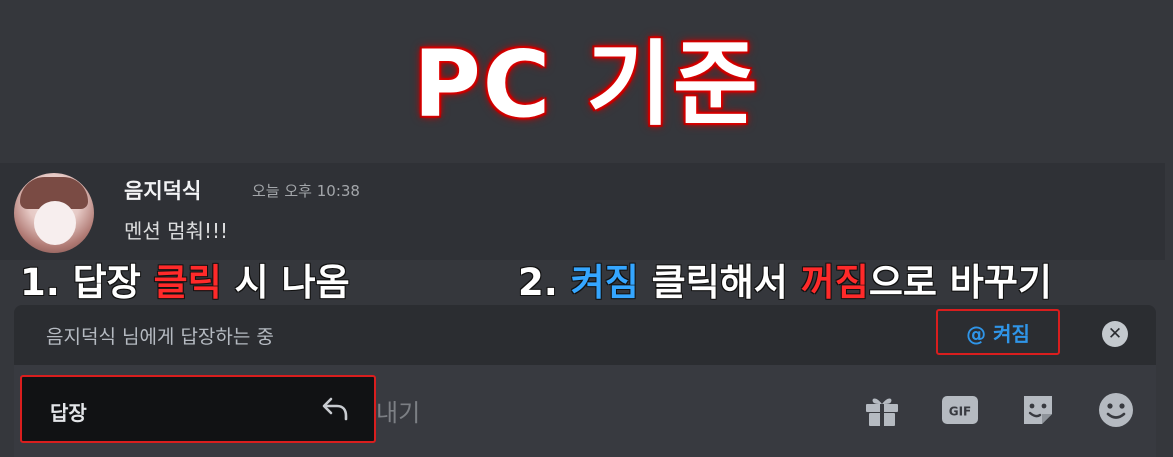 This screenshot has height=457, width=1173. What do you see at coordinates (585, 335) in the screenshot?
I see `reply-bar: 음지덕식 님에게 답장하는 중 @ 켜짐 ✕` at bounding box center [585, 335].